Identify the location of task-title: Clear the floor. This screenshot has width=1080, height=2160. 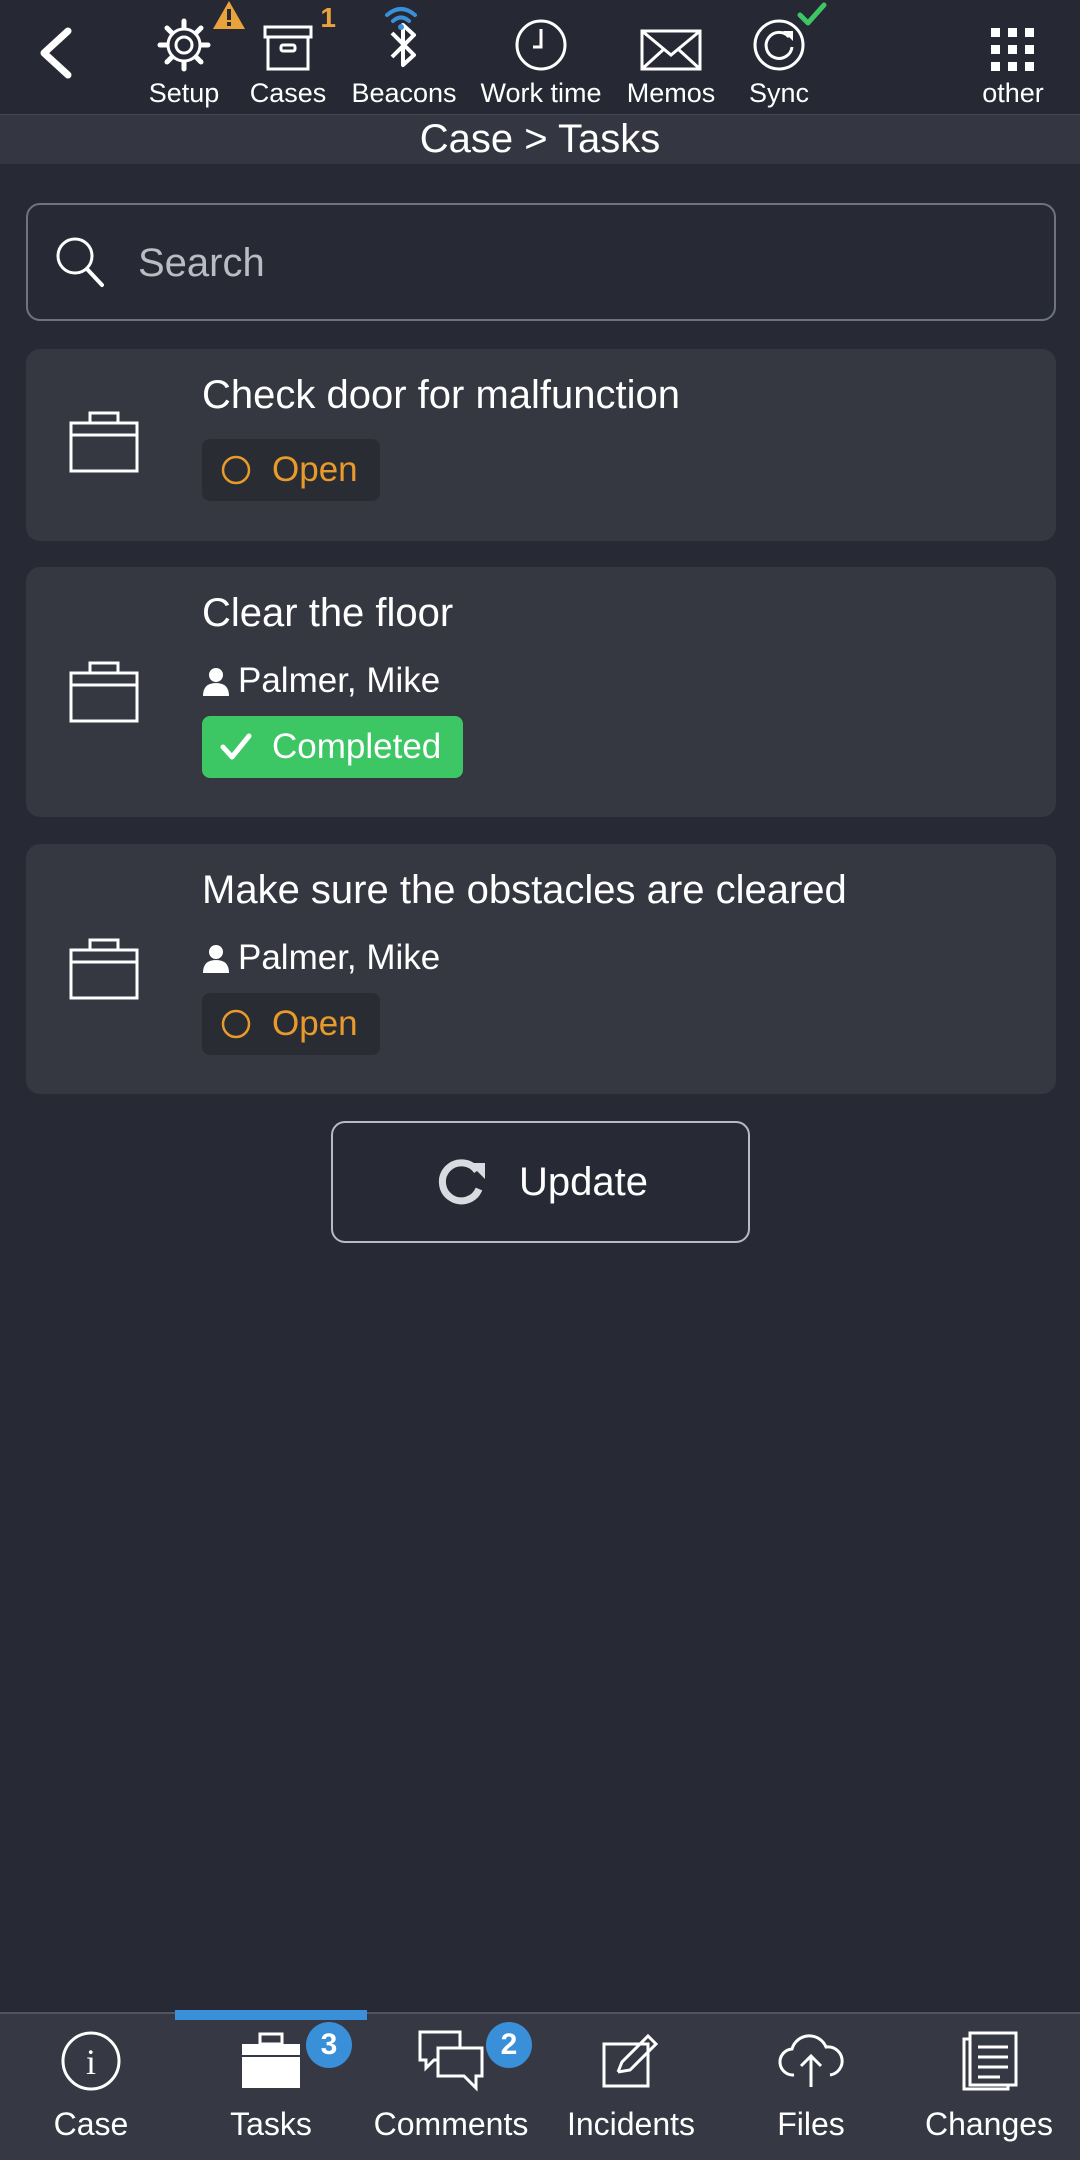
(328, 613).